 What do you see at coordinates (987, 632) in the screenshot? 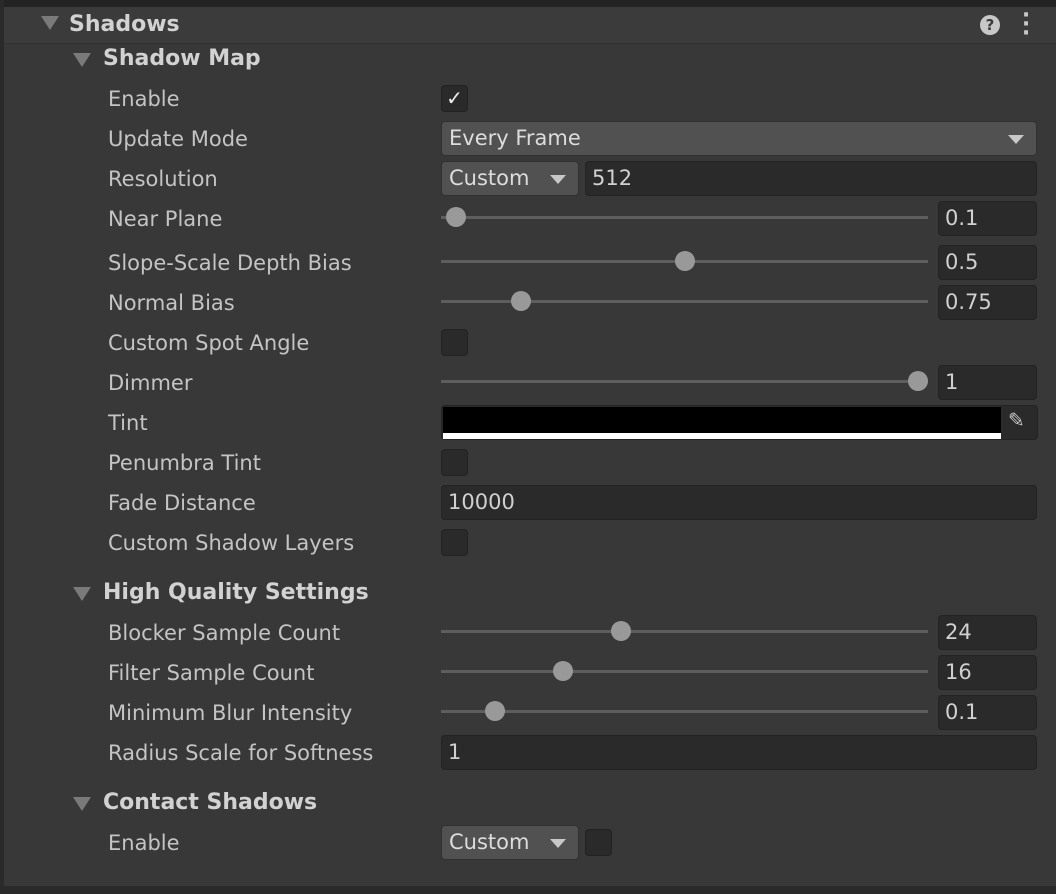
I see `blocker-sample-count-input: 24` at bounding box center [987, 632].